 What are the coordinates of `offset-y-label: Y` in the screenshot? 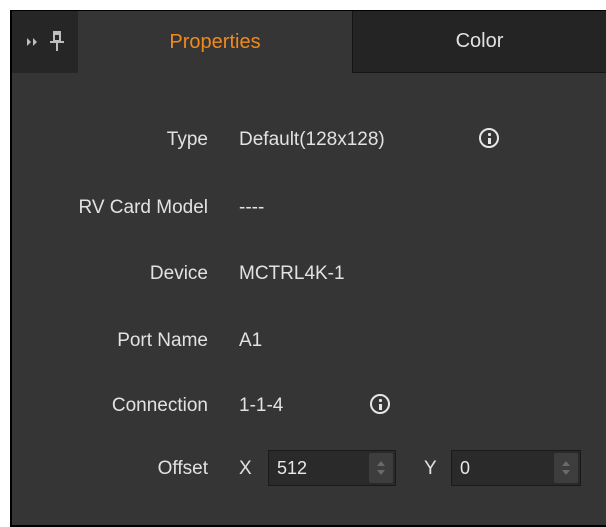 It's located at (430, 468).